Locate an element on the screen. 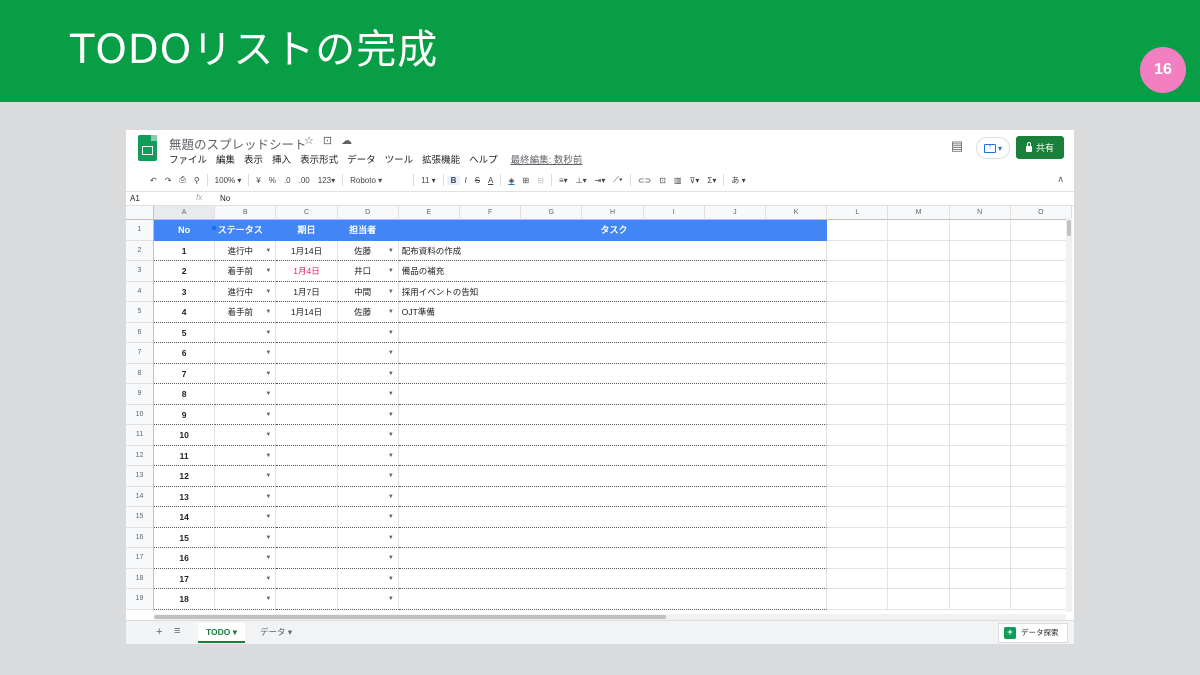 This screenshot has width=1200, height=675. menu-format: 表示形式 is located at coordinates (319, 159).